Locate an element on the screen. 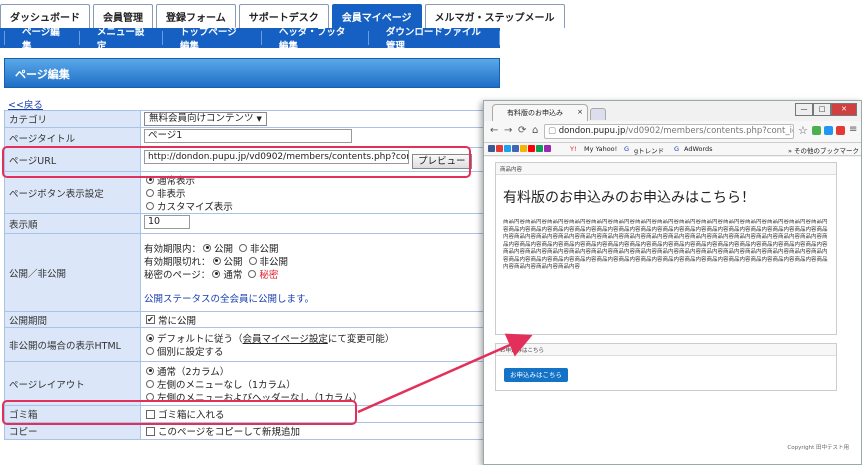  bookmark-google: G is located at coordinates (626, 149).